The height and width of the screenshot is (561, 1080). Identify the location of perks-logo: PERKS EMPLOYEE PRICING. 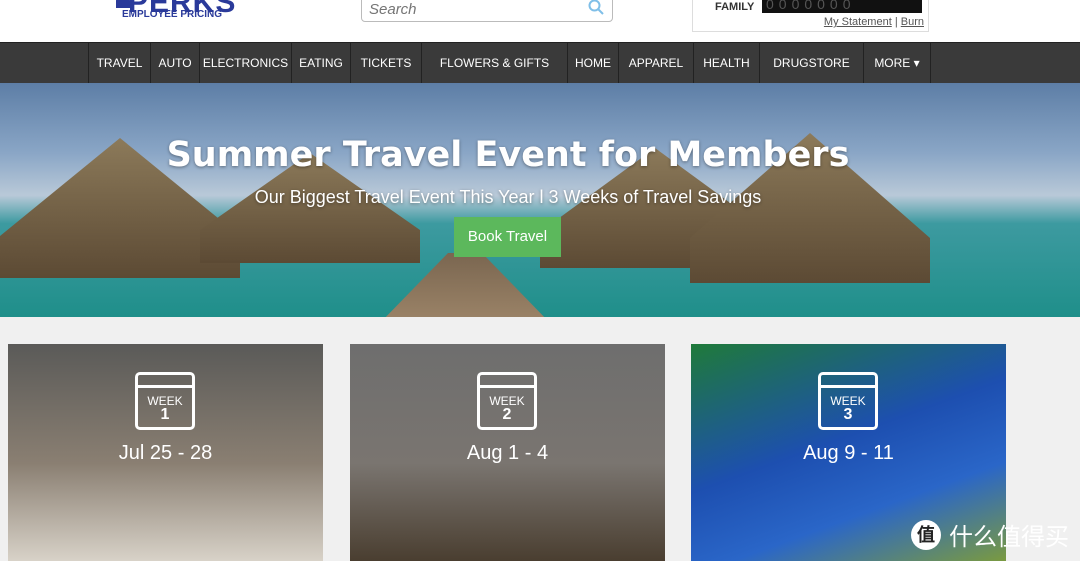
(173, 14).